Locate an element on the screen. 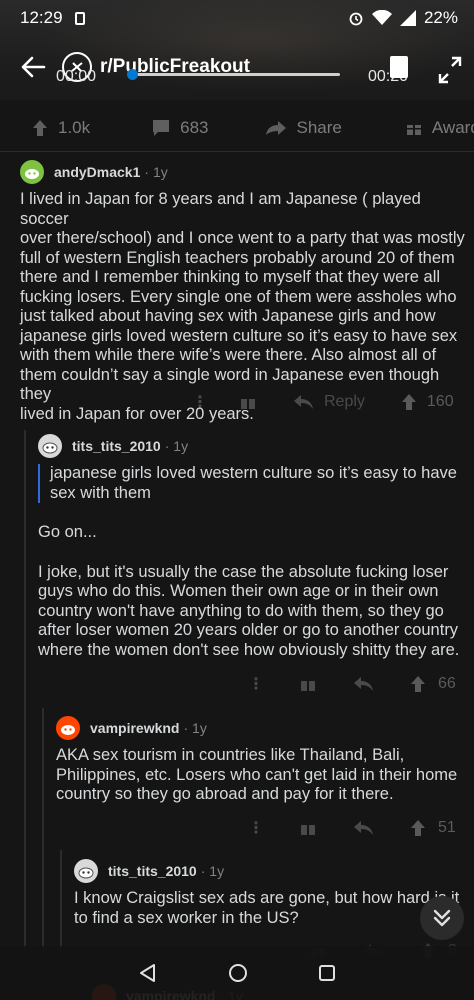 The height and width of the screenshot is (1000, 474). status-bar: 12:29 22% is located at coordinates (237, 18).